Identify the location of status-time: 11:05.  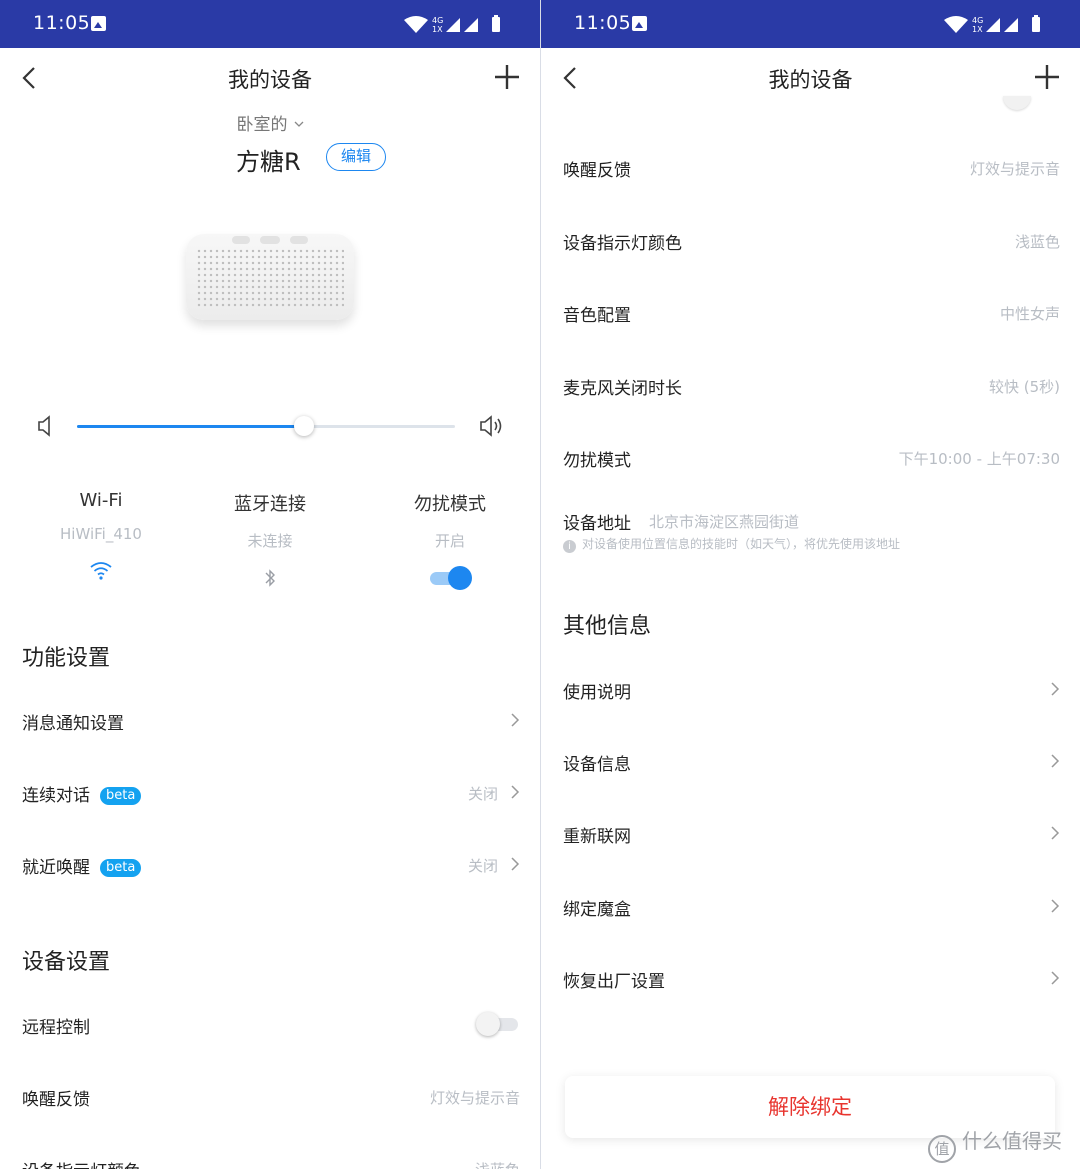
(603, 23).